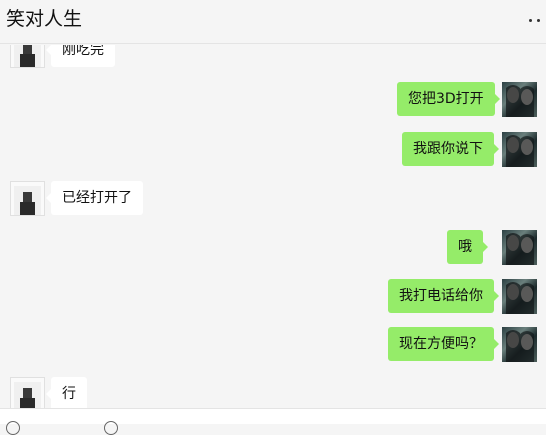 The height and width of the screenshot is (435, 546). I want to click on message-bubble-sent: 我打电话给你, so click(443, 296).